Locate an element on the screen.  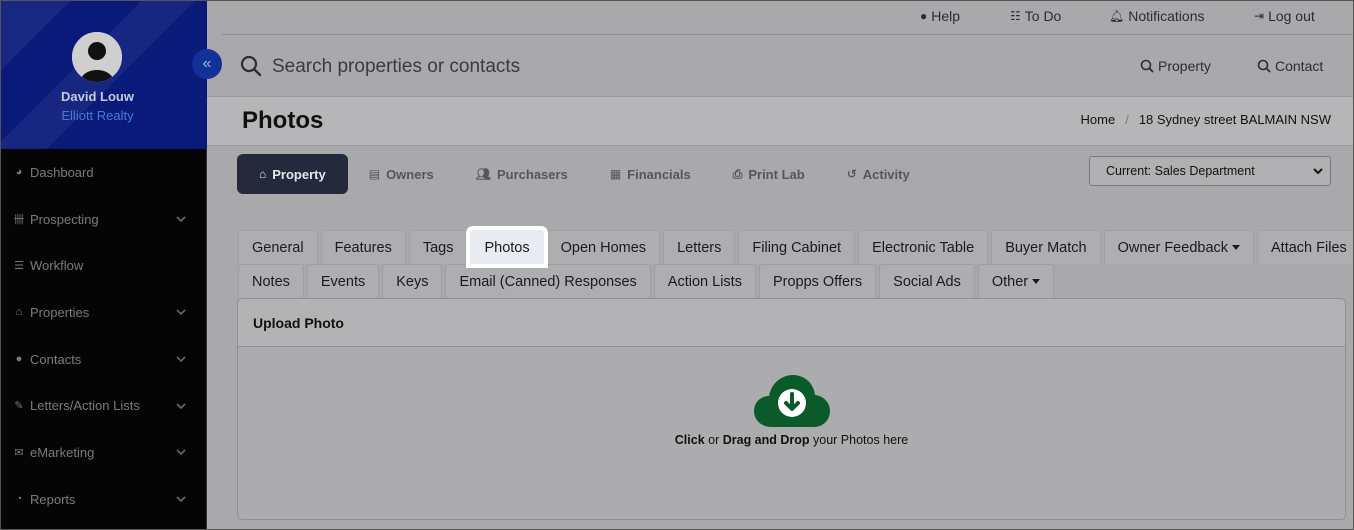
subtab-label: Tags is located at coordinates (438, 247).